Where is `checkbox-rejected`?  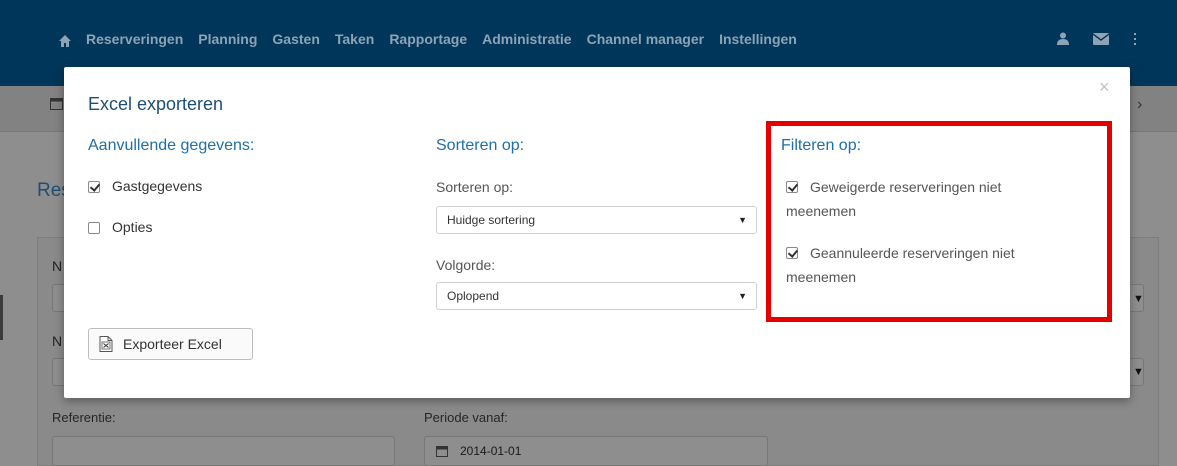
checkbox-rejected is located at coordinates (792, 187).